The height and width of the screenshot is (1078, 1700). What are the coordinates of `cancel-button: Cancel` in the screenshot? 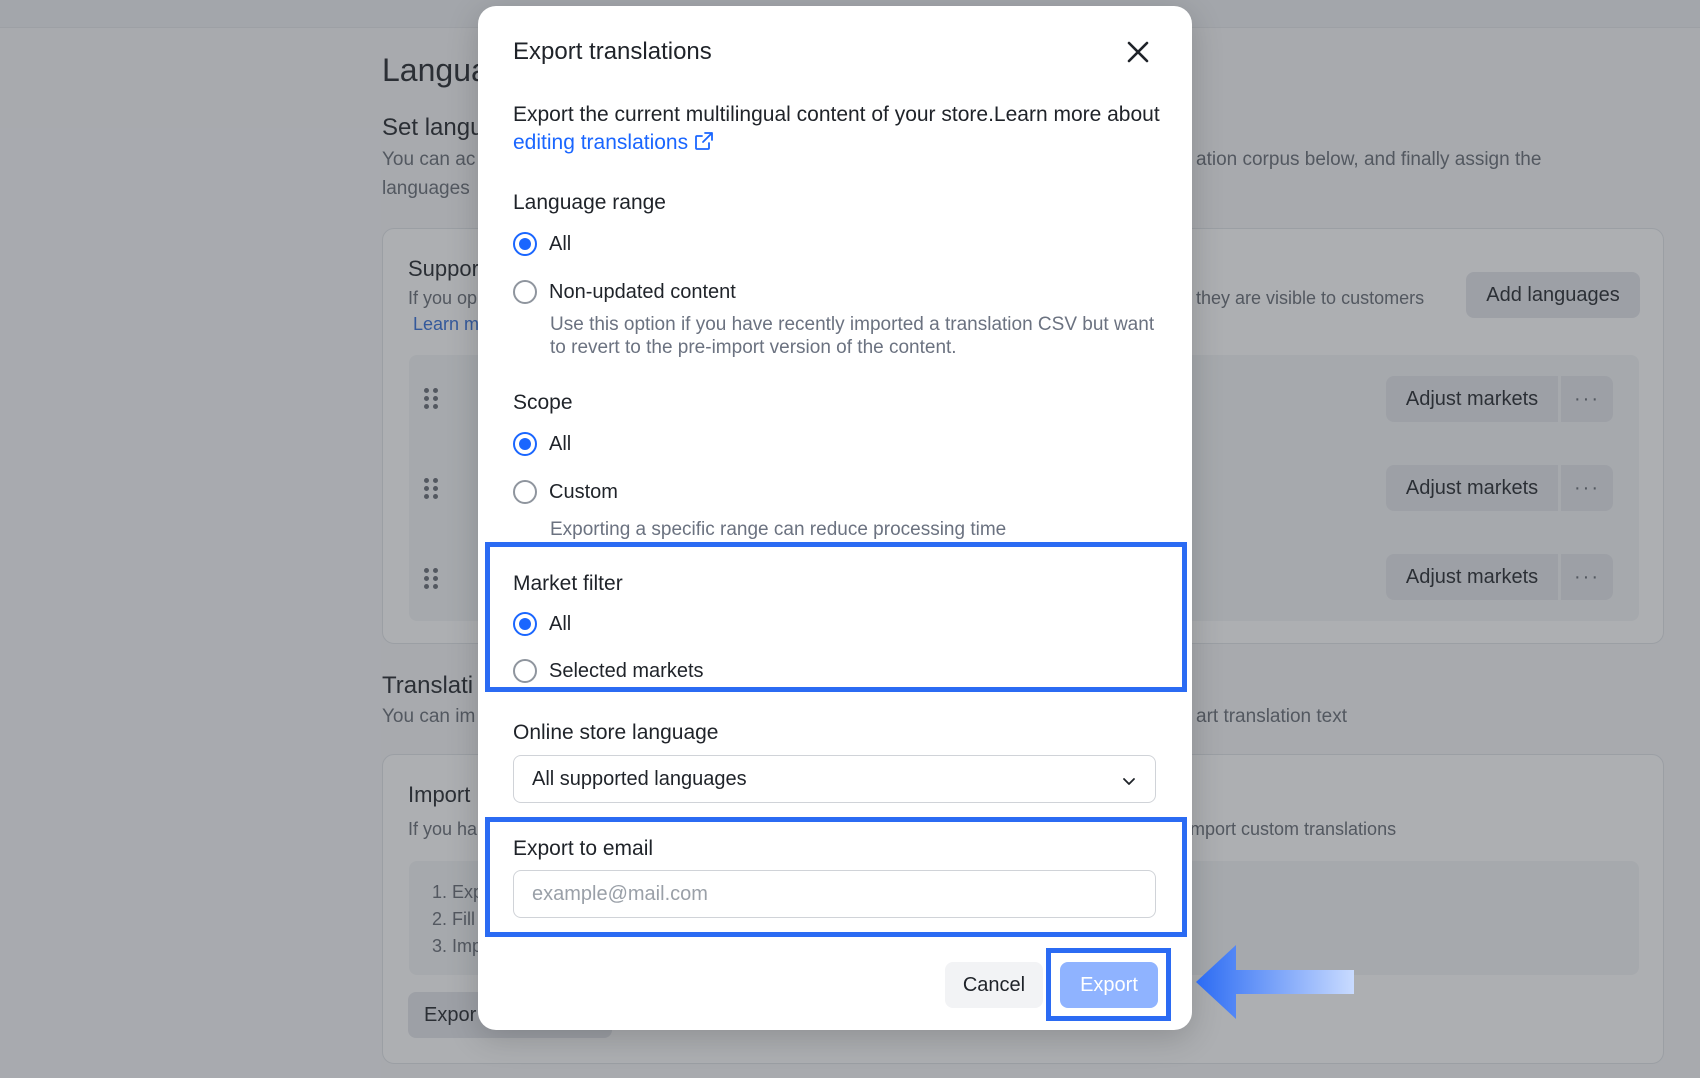 It's located at (994, 985).